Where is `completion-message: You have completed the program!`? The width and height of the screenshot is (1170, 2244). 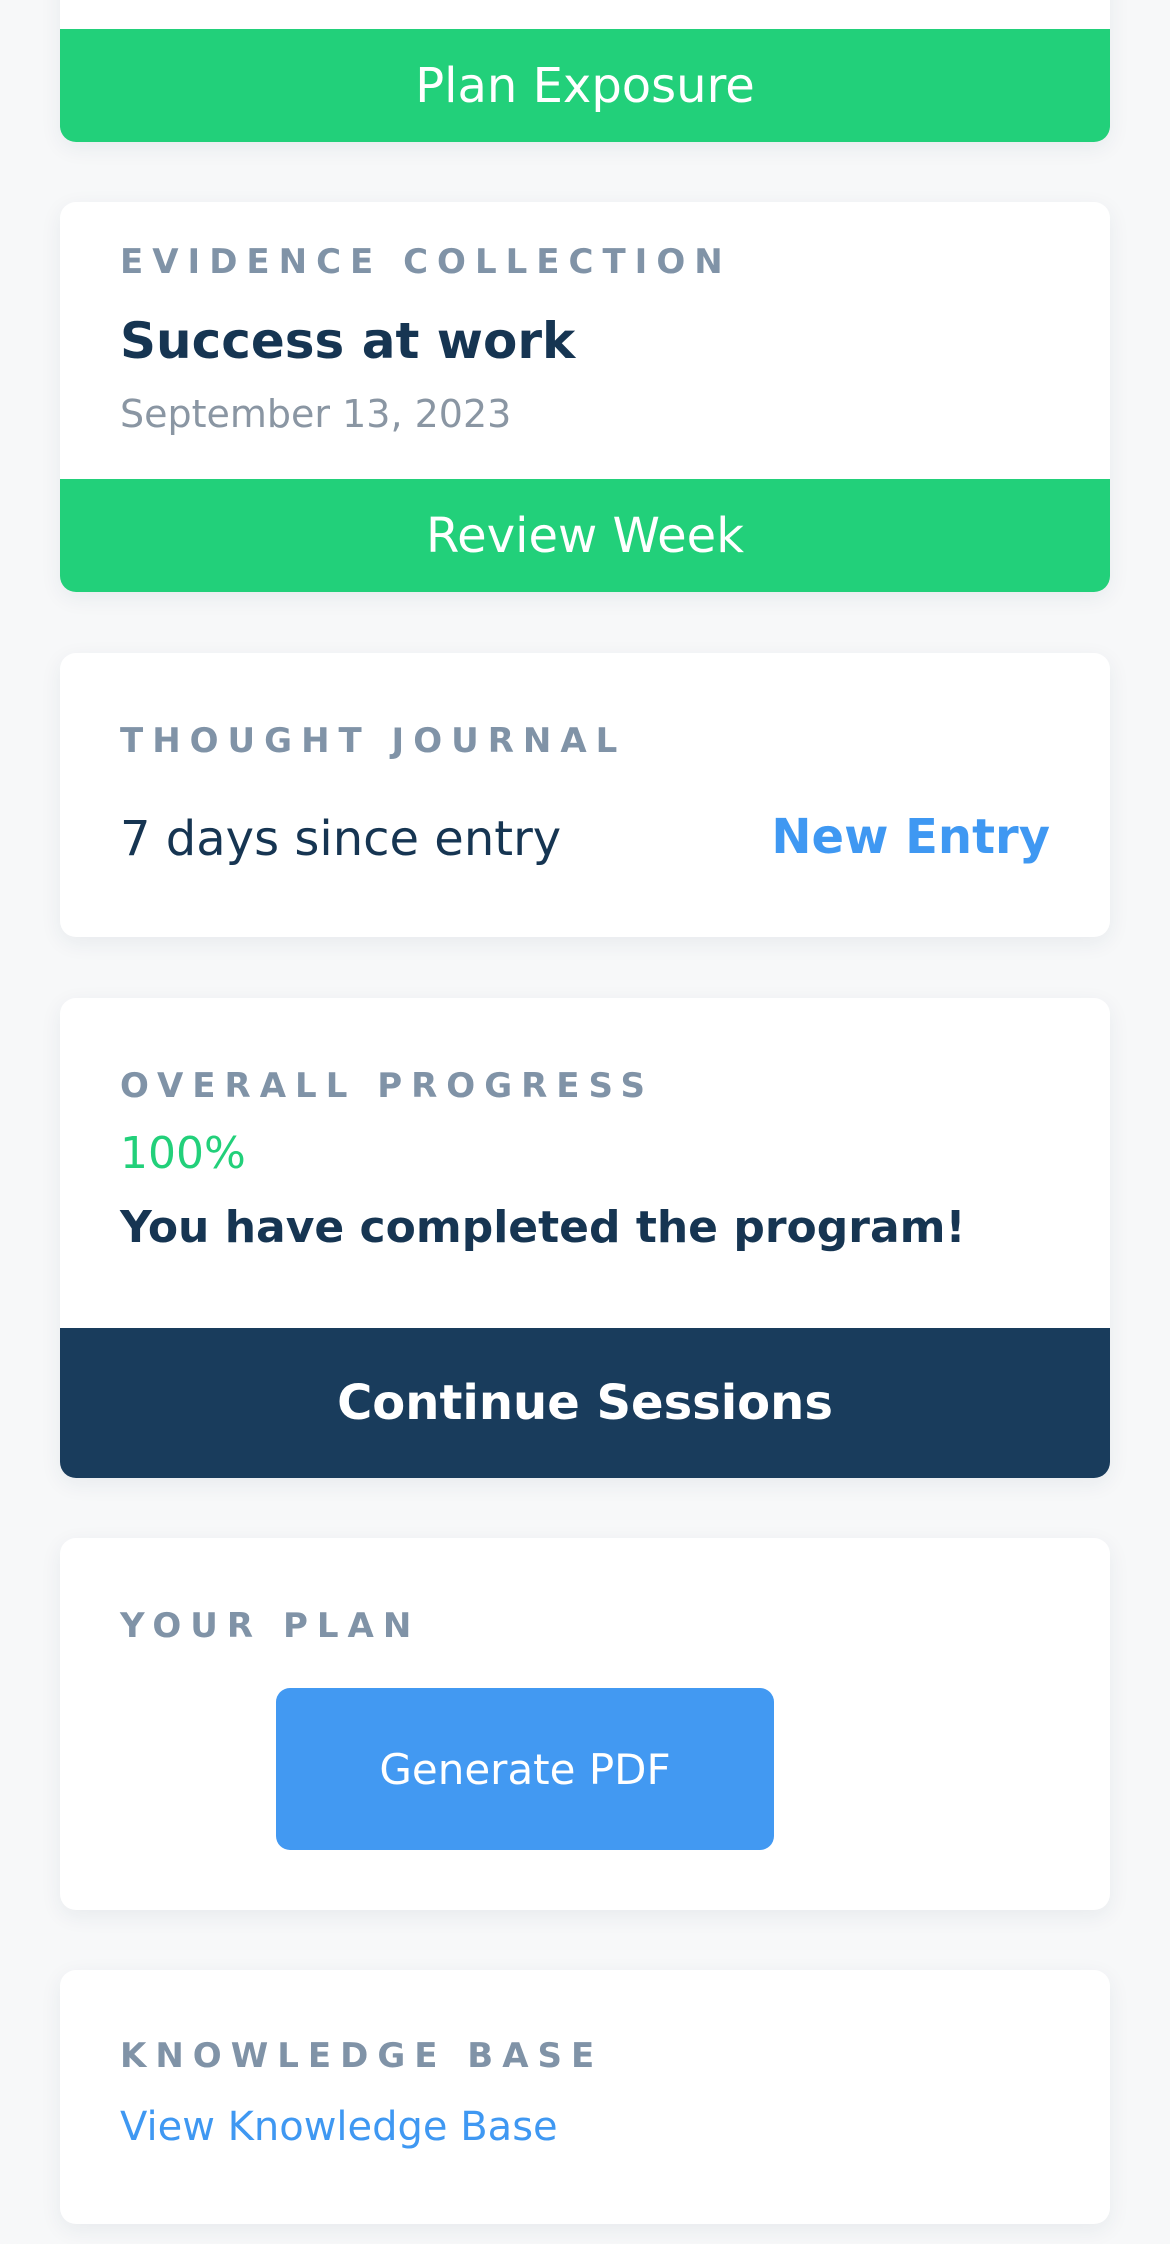
completion-message: You have completed the program! is located at coordinates (543, 1227).